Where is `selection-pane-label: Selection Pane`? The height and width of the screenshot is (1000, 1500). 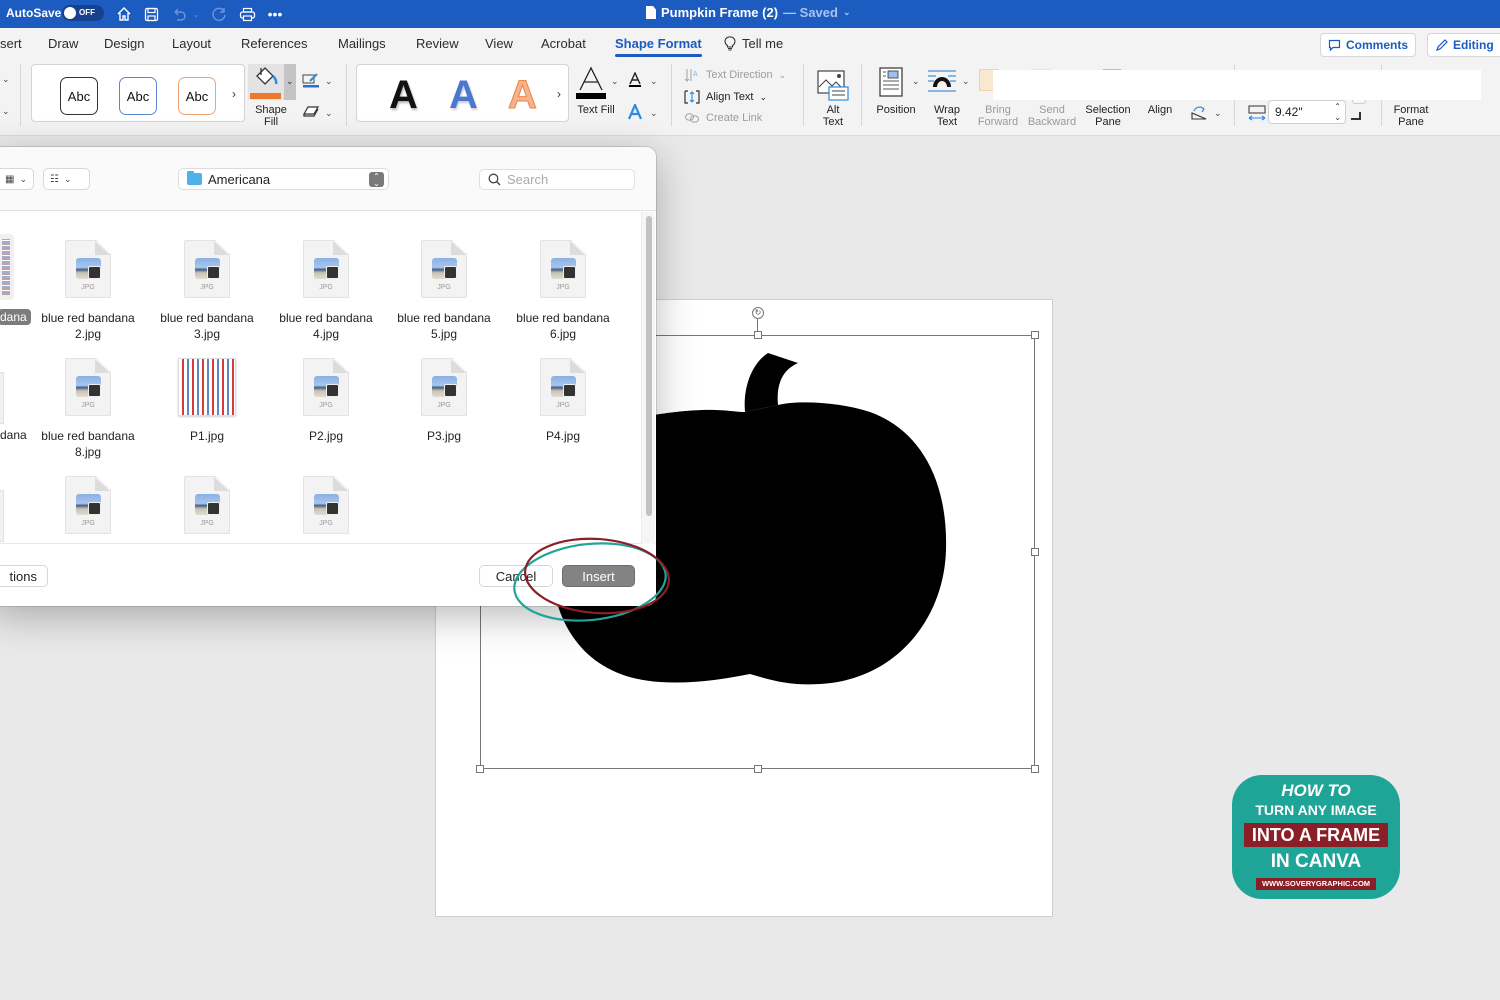
selection-pane-label: Selection Pane is located at coordinates (1108, 116).